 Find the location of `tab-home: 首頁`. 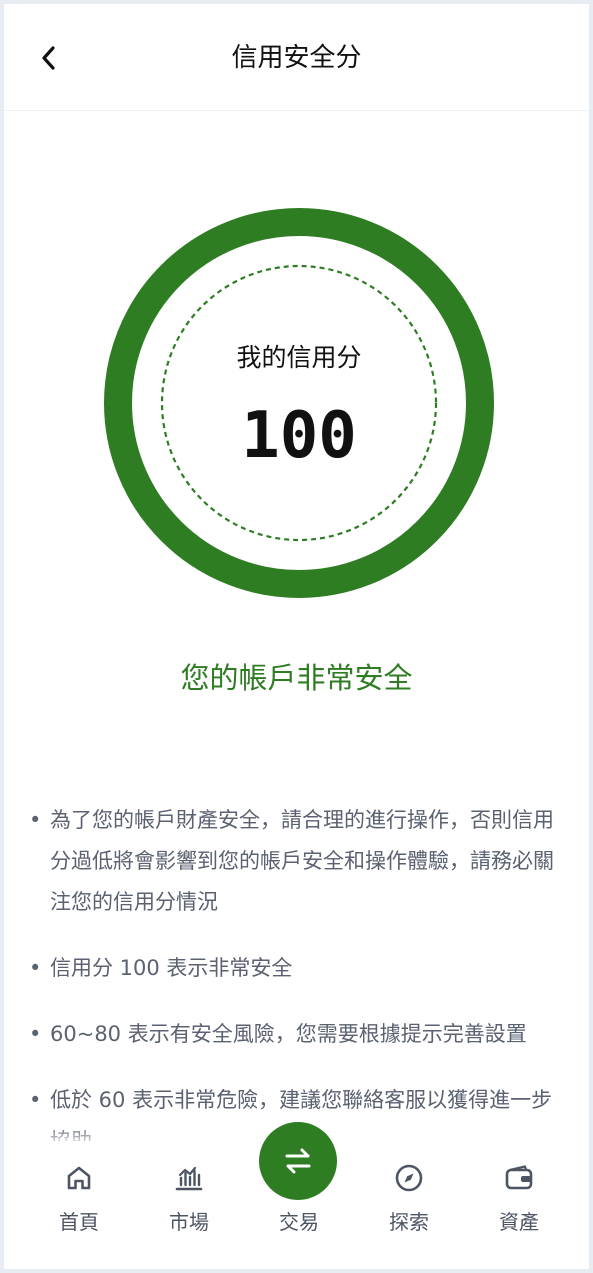

tab-home: 首頁 is located at coordinates (79, 1205).